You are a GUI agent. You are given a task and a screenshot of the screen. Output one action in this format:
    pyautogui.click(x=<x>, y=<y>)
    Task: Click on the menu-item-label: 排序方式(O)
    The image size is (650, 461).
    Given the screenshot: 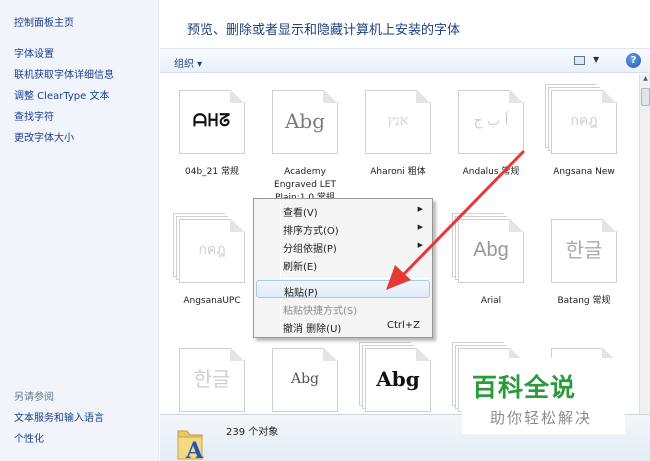 What is the action you would take?
    pyautogui.click(x=311, y=231)
    